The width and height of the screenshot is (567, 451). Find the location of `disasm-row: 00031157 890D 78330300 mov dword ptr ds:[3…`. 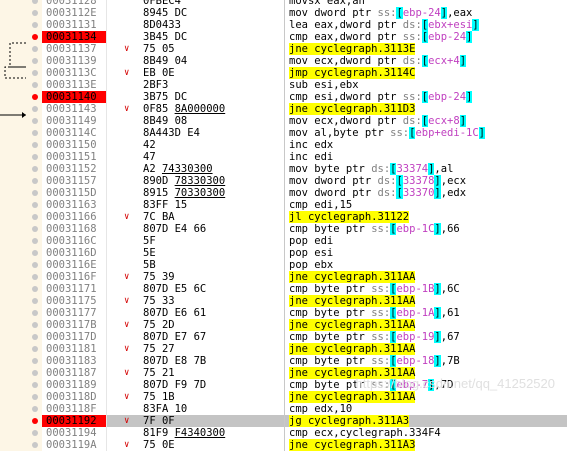

disasm-row: 00031157 890D 78330300 mov dword ptr ds:[3… is located at coordinates (283, 181).